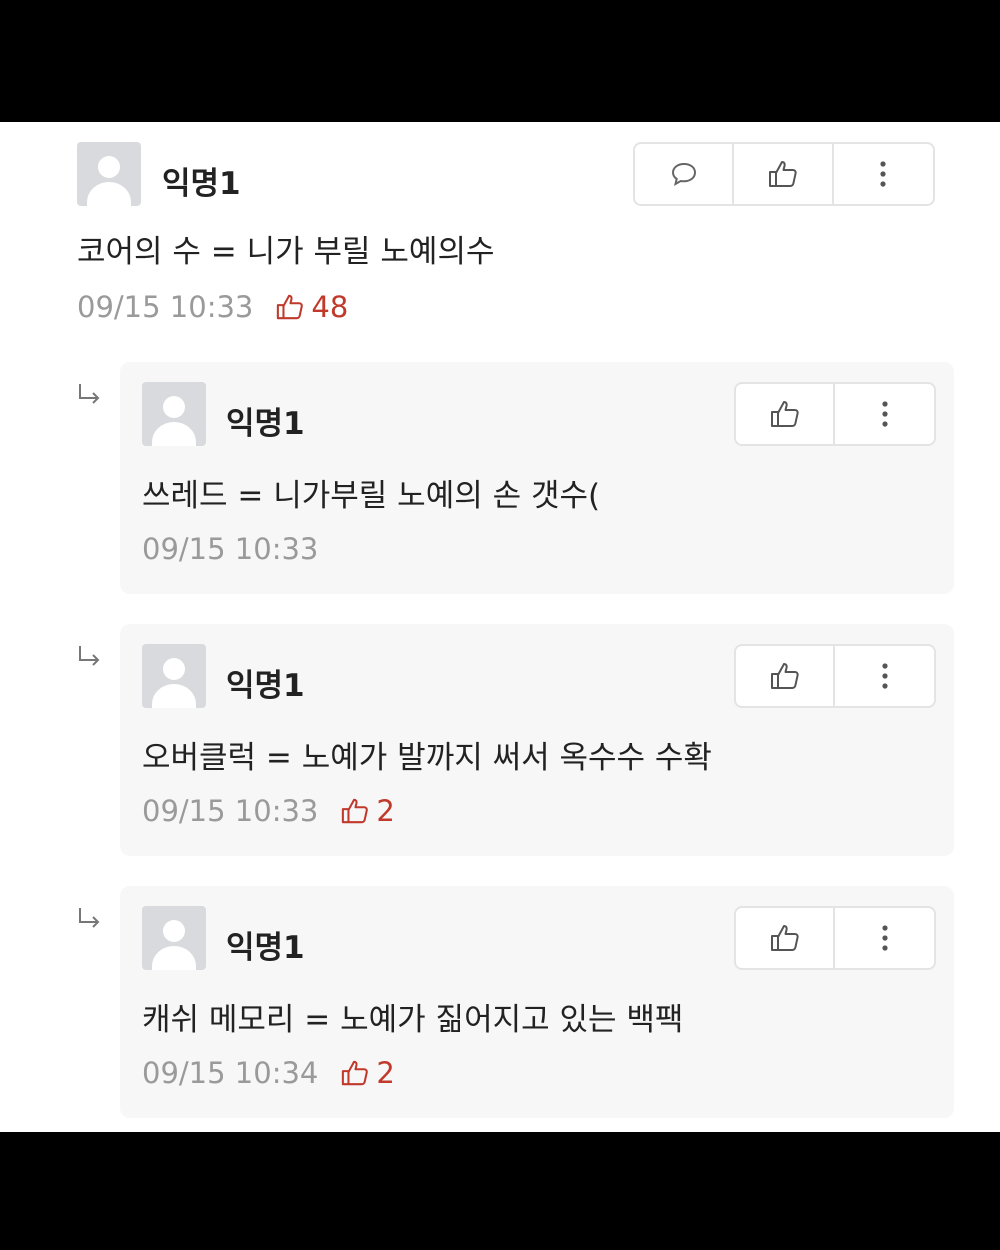 This screenshot has width=1000, height=1250. Describe the element at coordinates (371, 496) in the screenshot. I see `comment-text: 쓰레드 = 니가부릴 노예의 손 갯수(` at that location.